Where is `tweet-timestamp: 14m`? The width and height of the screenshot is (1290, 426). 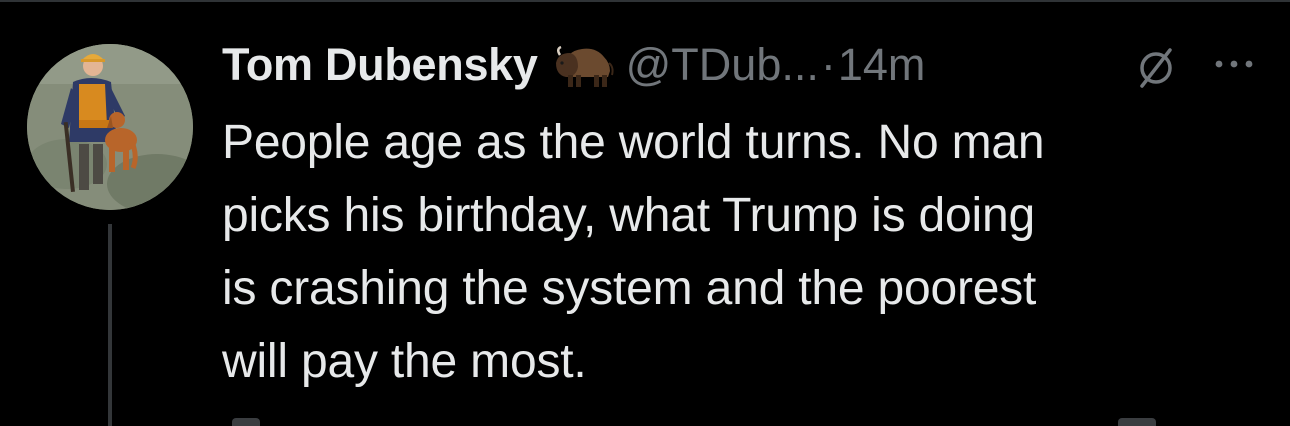 tweet-timestamp: 14m is located at coordinates (882, 65).